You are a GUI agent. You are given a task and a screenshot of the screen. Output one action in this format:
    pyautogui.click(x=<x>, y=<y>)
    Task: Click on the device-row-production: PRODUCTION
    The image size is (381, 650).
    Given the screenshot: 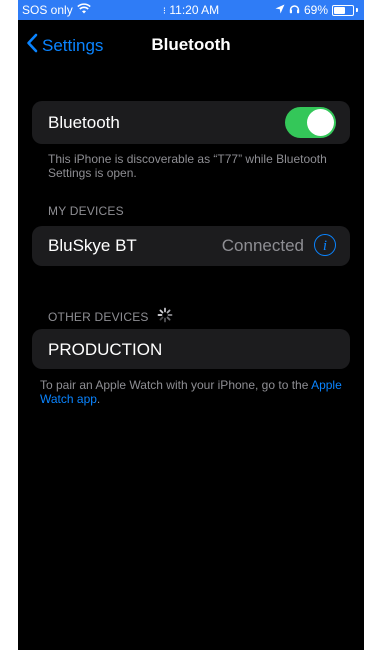 What is the action you would take?
    pyautogui.click(x=191, y=349)
    